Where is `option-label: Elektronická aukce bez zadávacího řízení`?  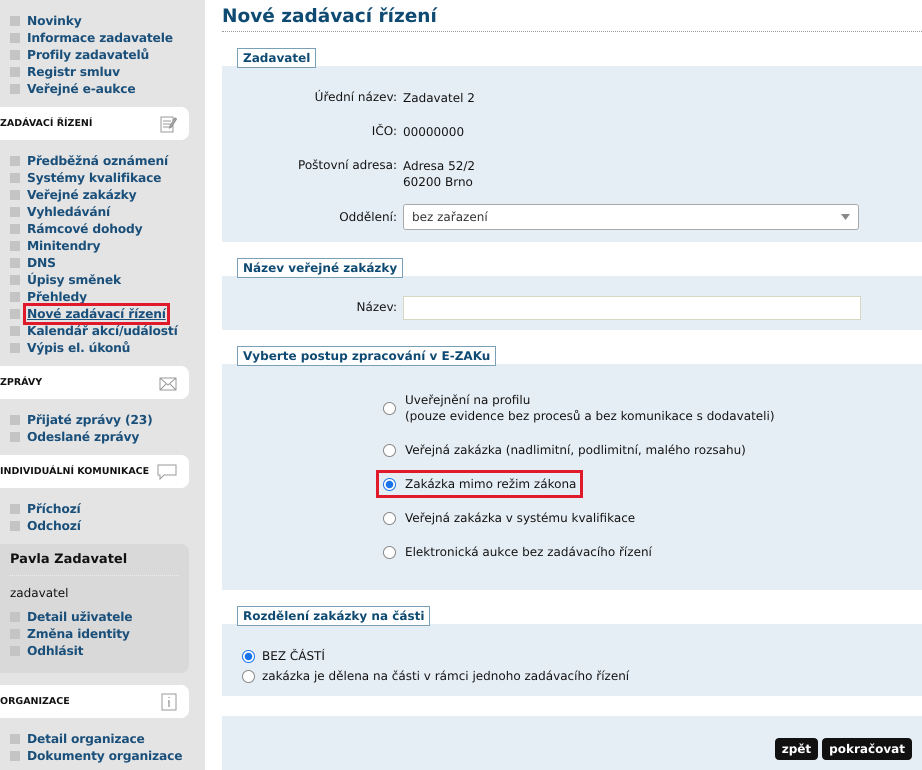 option-label: Elektronická aukce bez zadávacího řízení is located at coordinates (528, 552).